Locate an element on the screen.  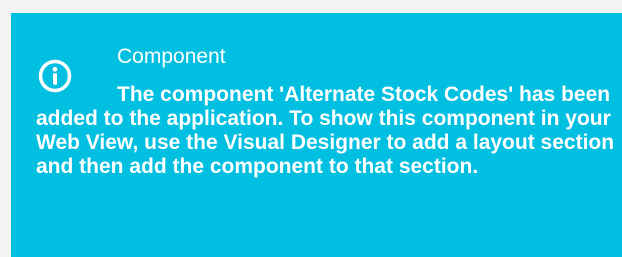
notification-title: Component is located at coordinates (171, 56).